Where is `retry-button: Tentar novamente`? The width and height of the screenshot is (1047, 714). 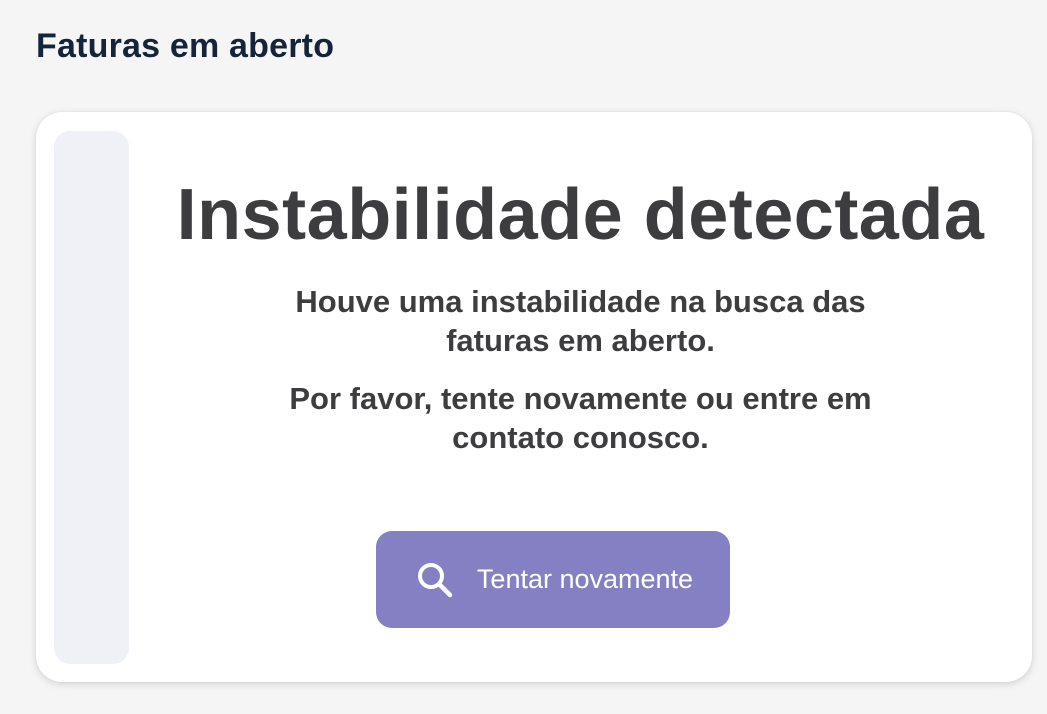
retry-button: Tentar novamente is located at coordinates (553, 579).